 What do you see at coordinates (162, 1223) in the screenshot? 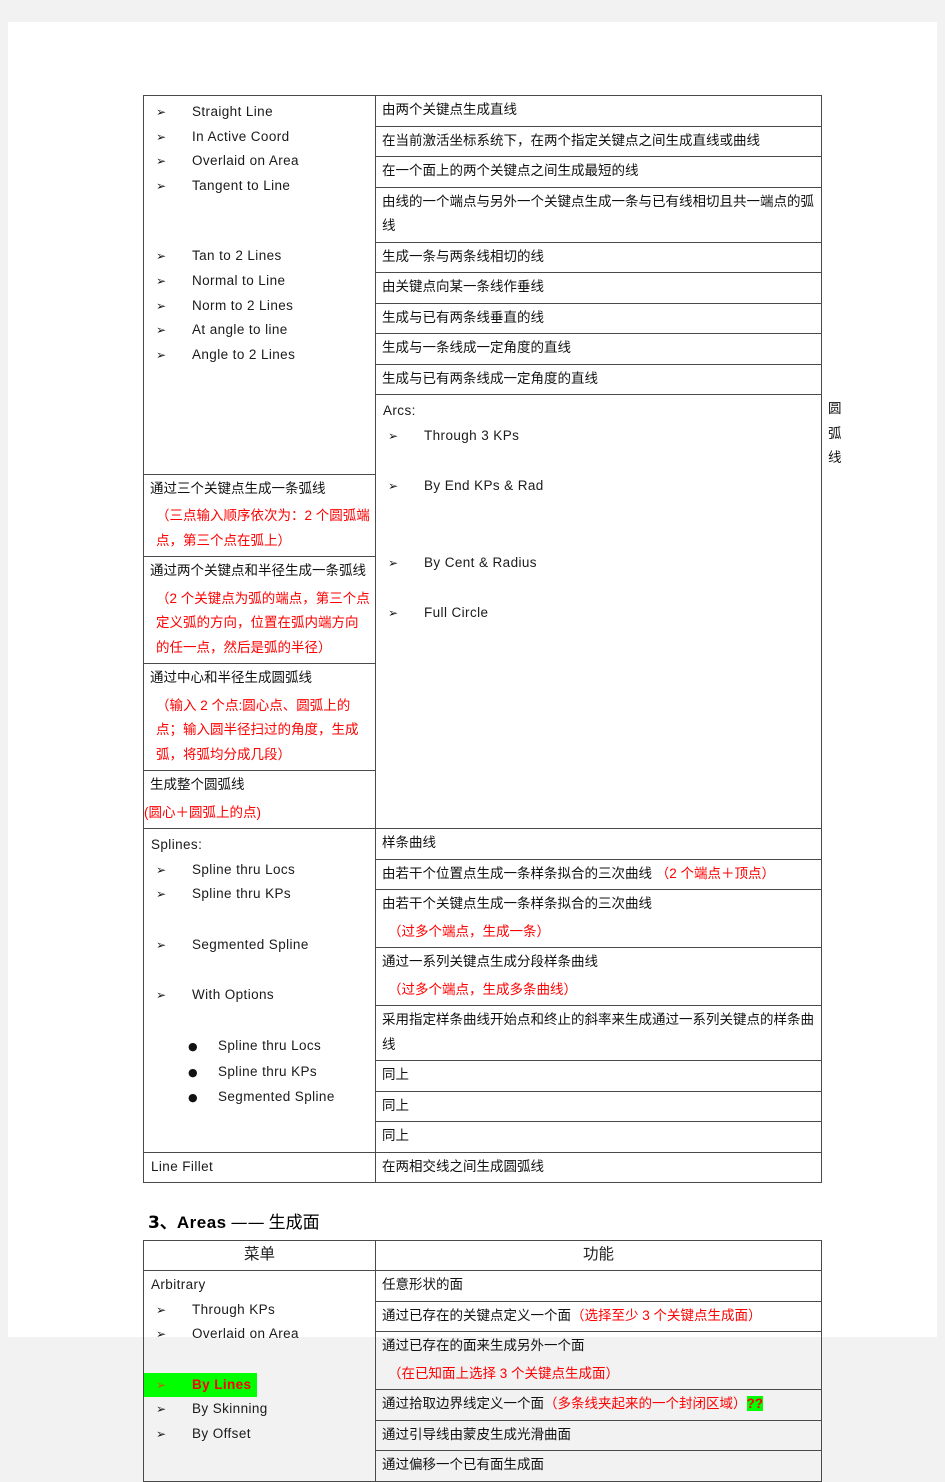
I see `section-number: 3、` at bounding box center [162, 1223].